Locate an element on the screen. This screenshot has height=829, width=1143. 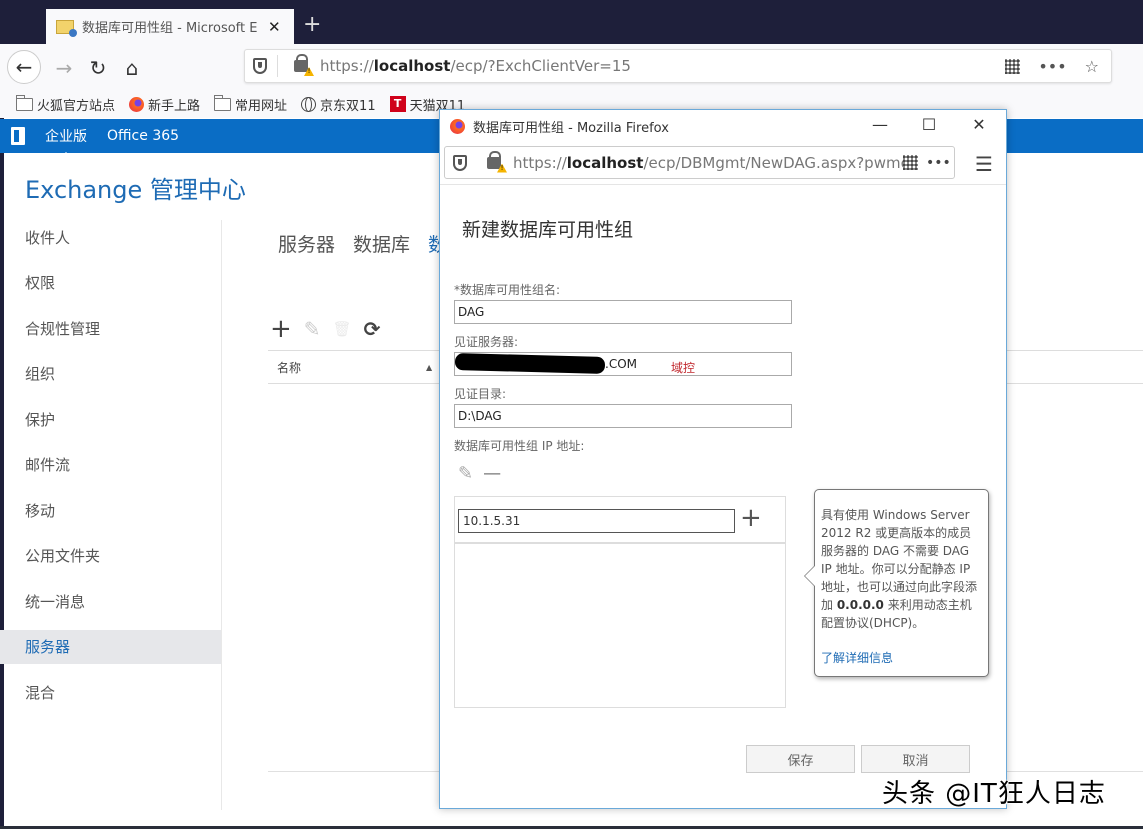
globe-icon is located at coordinates (309, 104).